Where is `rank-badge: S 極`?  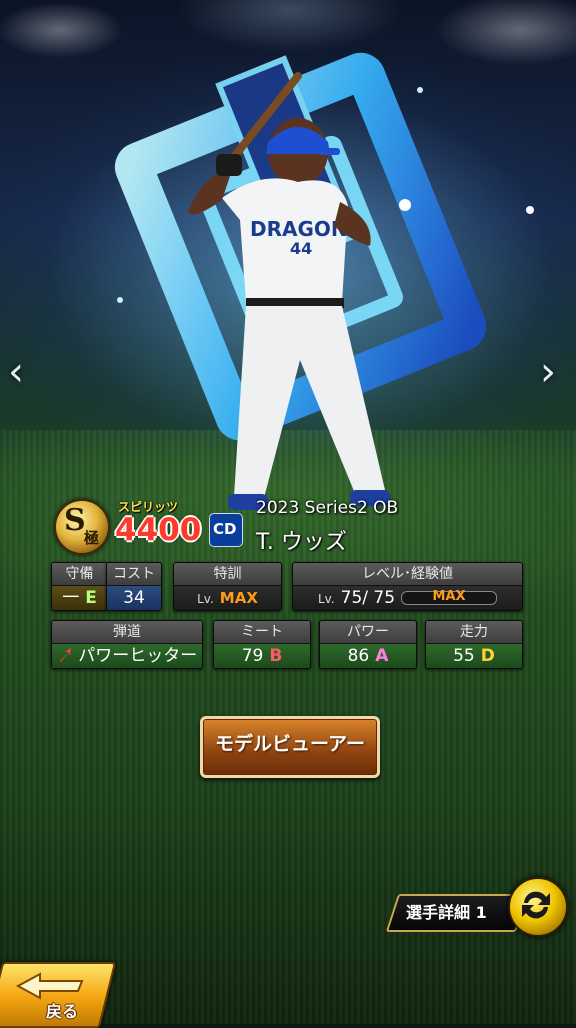
rank-badge: S 極 is located at coordinates (82, 527).